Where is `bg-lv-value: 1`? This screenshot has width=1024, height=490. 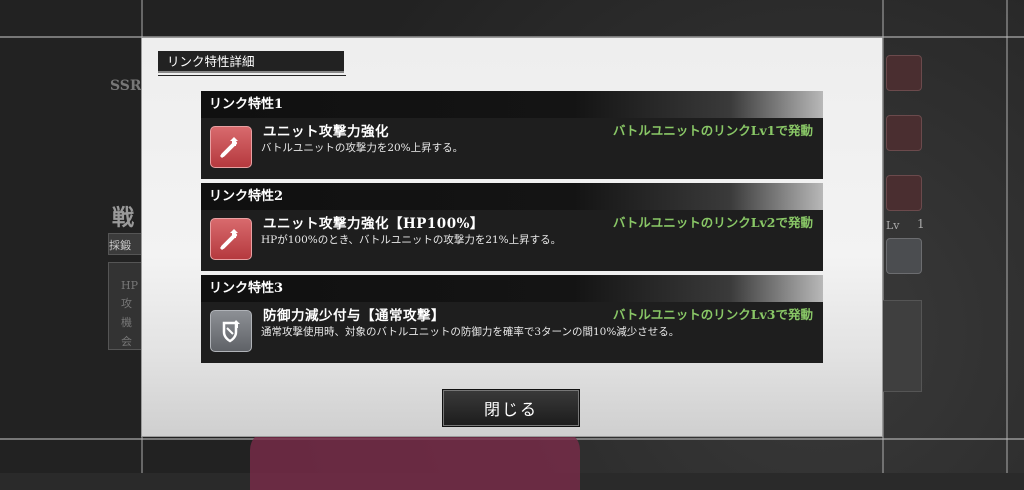
bg-lv-value: 1 is located at coordinates (921, 224).